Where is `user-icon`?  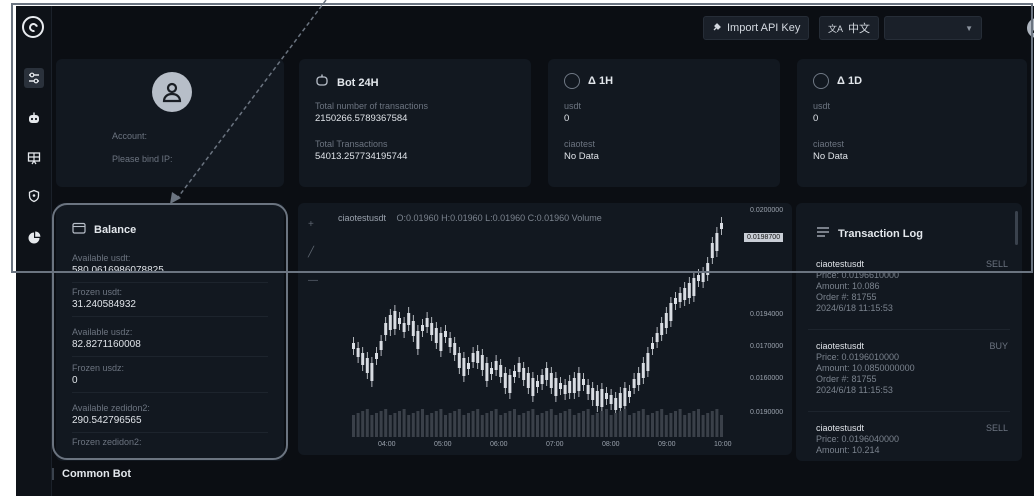 user-icon is located at coordinates (1030, 28).